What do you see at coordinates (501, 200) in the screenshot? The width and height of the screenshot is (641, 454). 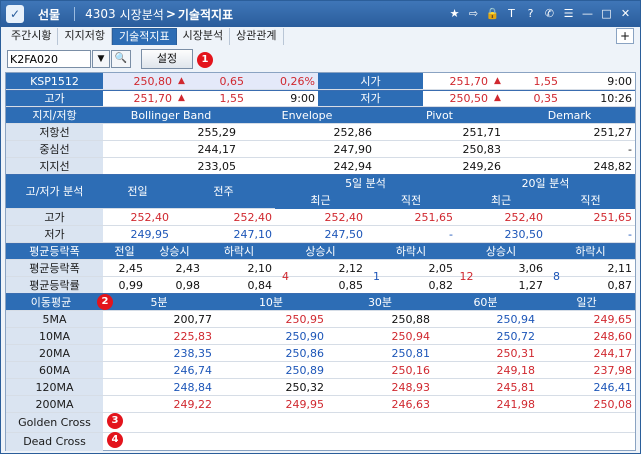 I see `hl-recent-20: 최근` at bounding box center [501, 200].